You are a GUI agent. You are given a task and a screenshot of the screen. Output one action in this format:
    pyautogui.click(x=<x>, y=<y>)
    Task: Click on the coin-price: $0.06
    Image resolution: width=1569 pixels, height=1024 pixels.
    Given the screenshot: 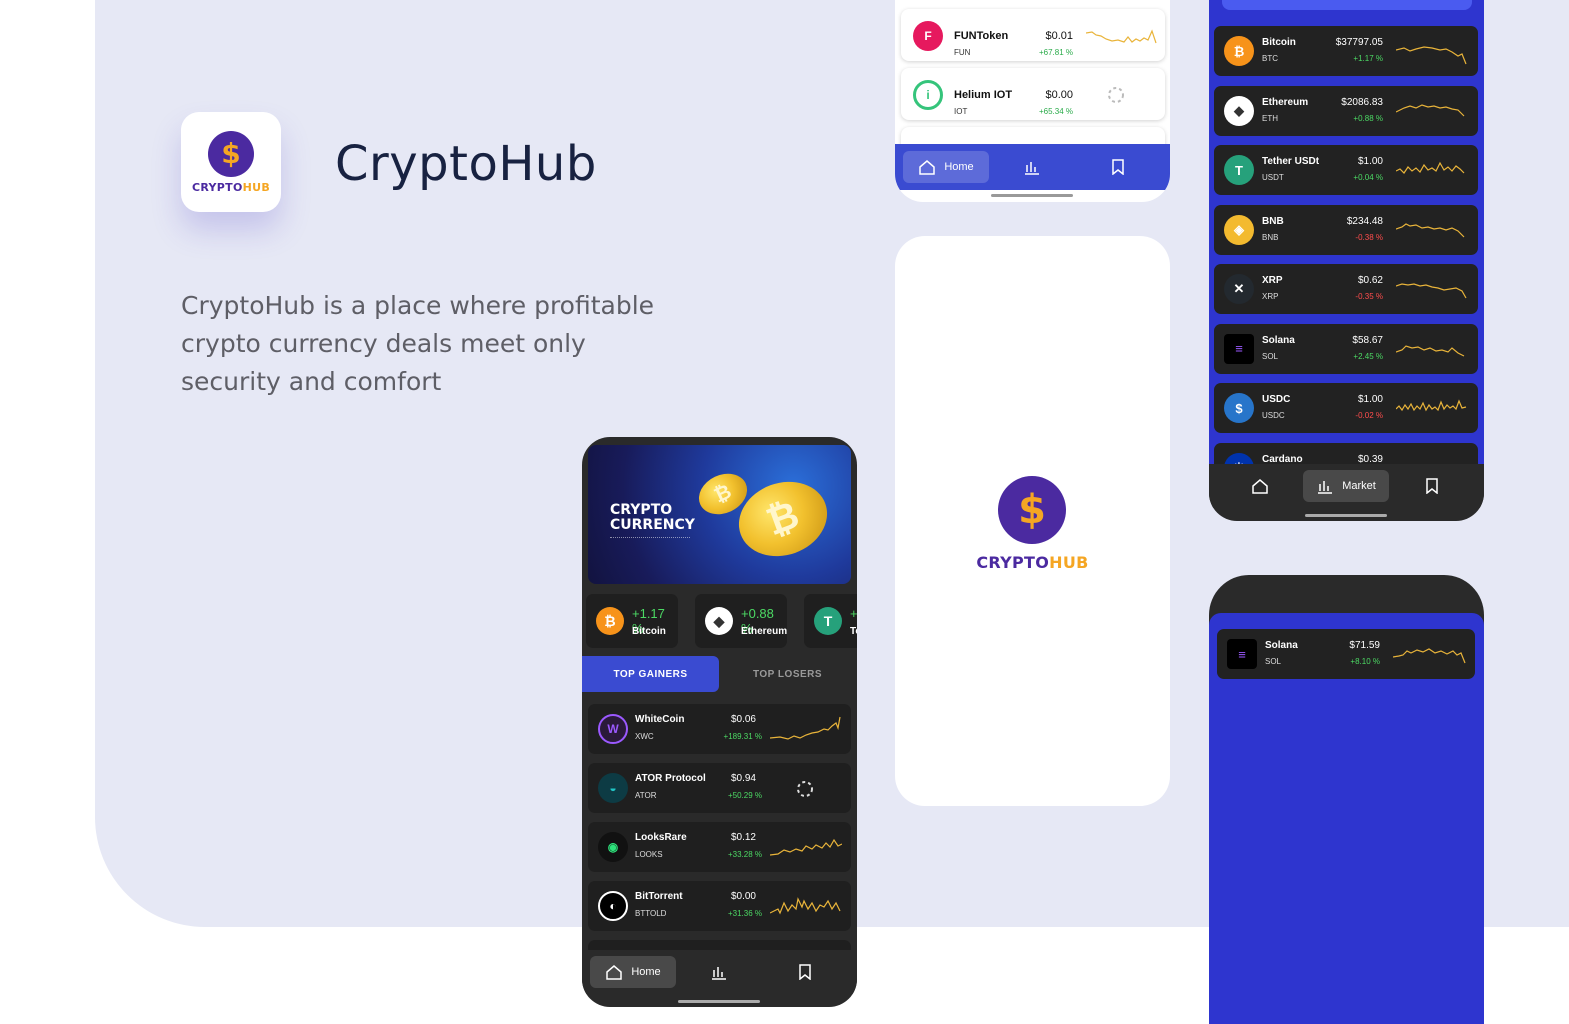 What is the action you would take?
    pyautogui.click(x=743, y=719)
    